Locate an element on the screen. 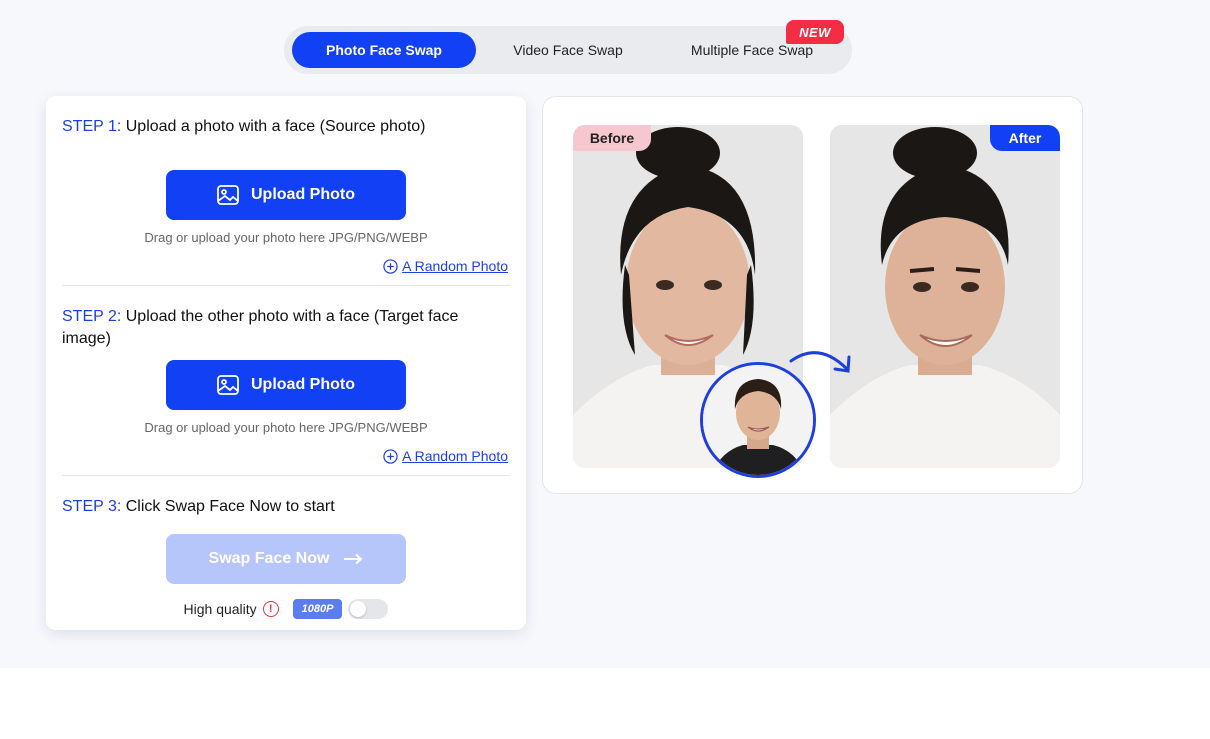  swap-face-now-button: Swap Face Now is located at coordinates (286, 559).